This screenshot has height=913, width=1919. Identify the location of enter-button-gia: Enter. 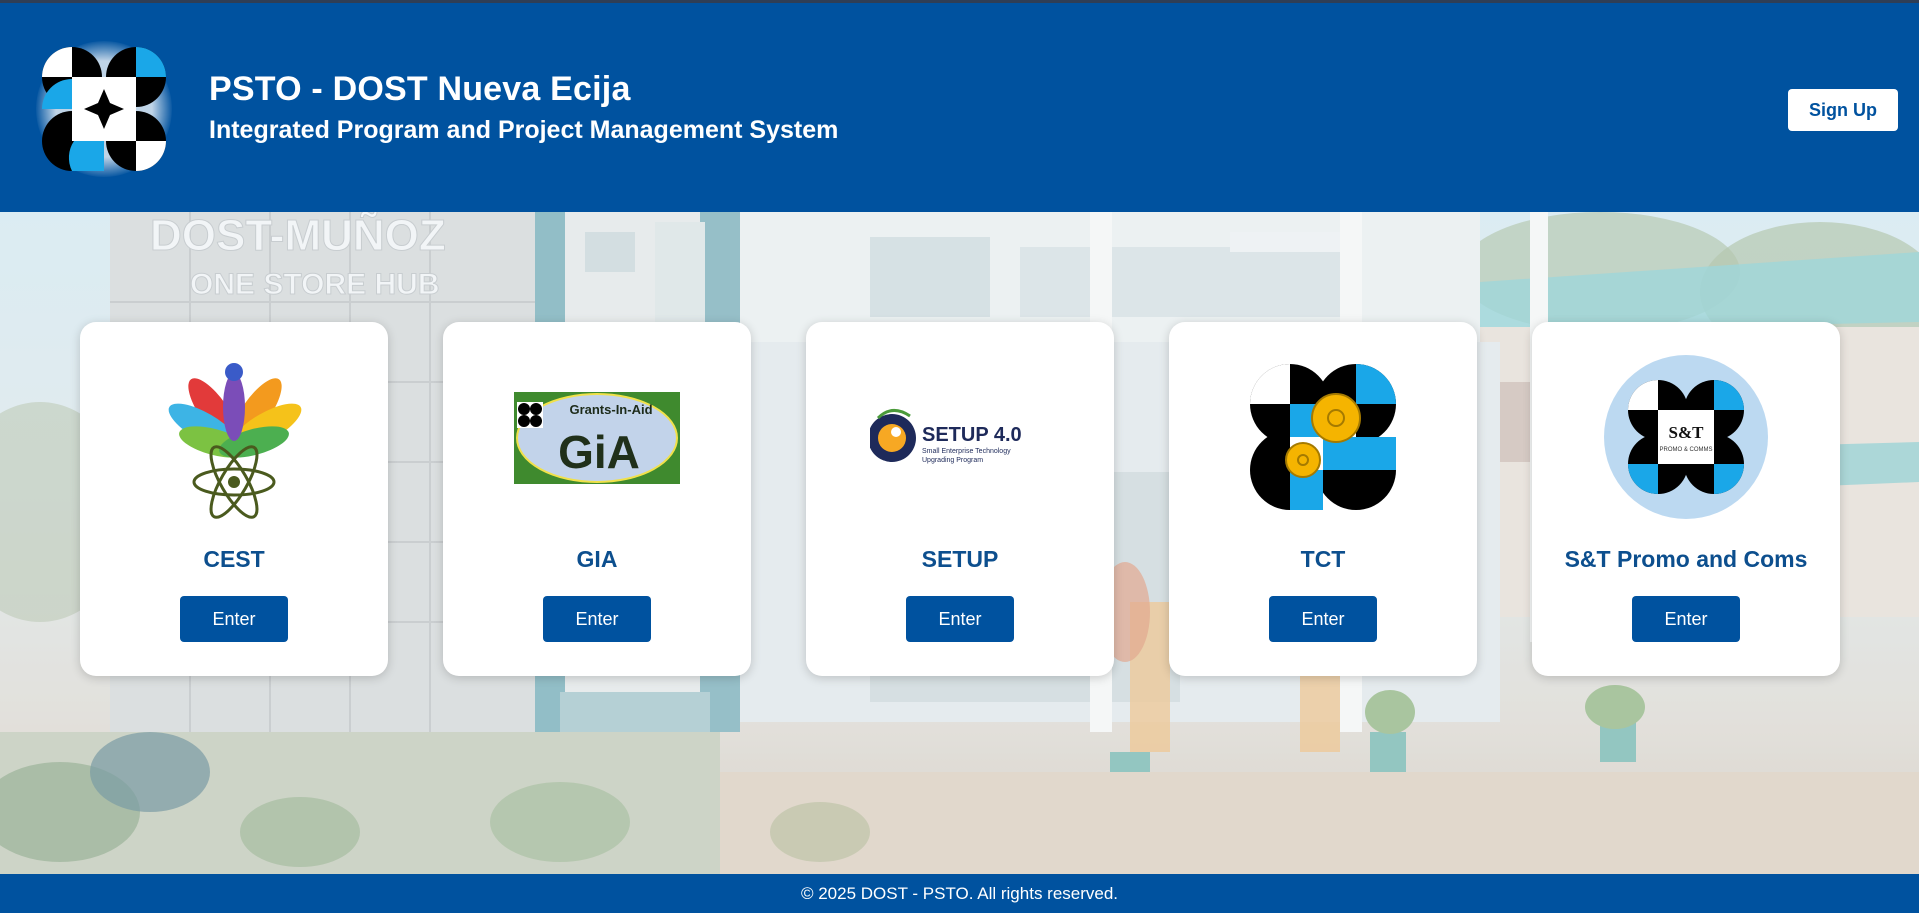
(597, 619).